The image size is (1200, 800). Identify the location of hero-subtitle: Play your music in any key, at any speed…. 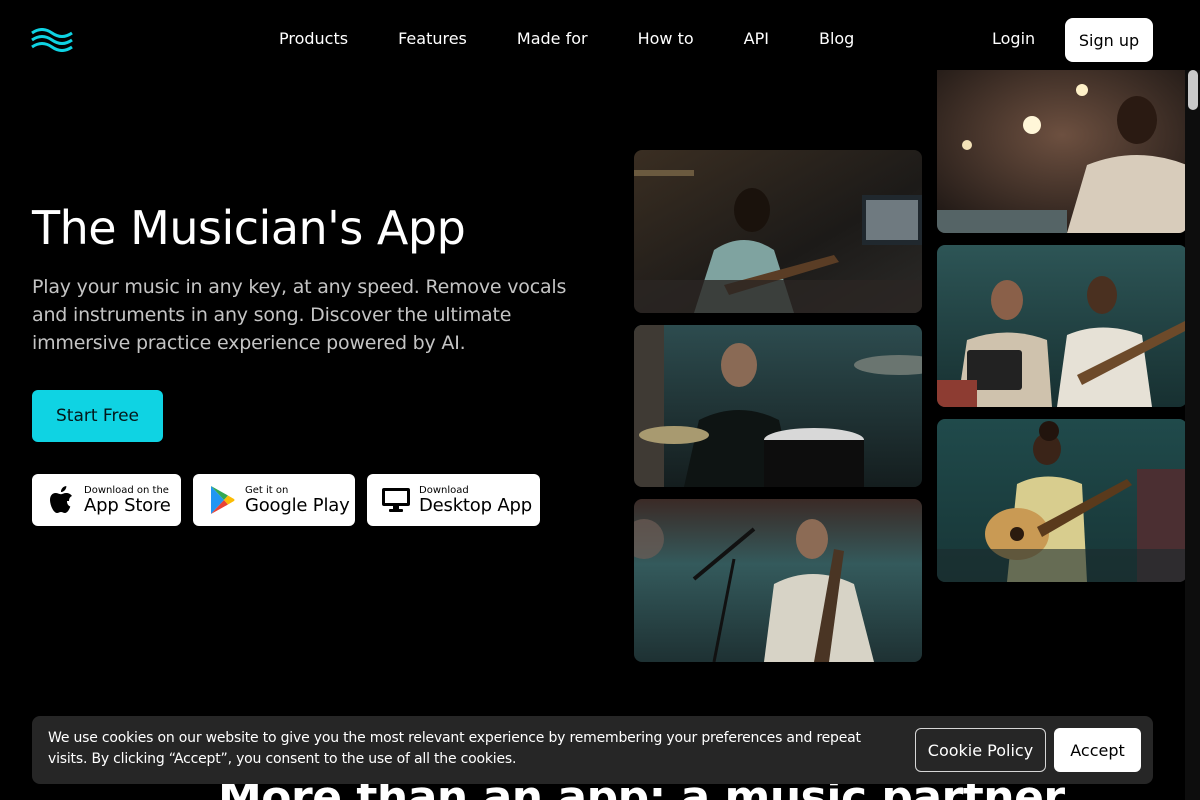
(299, 315).